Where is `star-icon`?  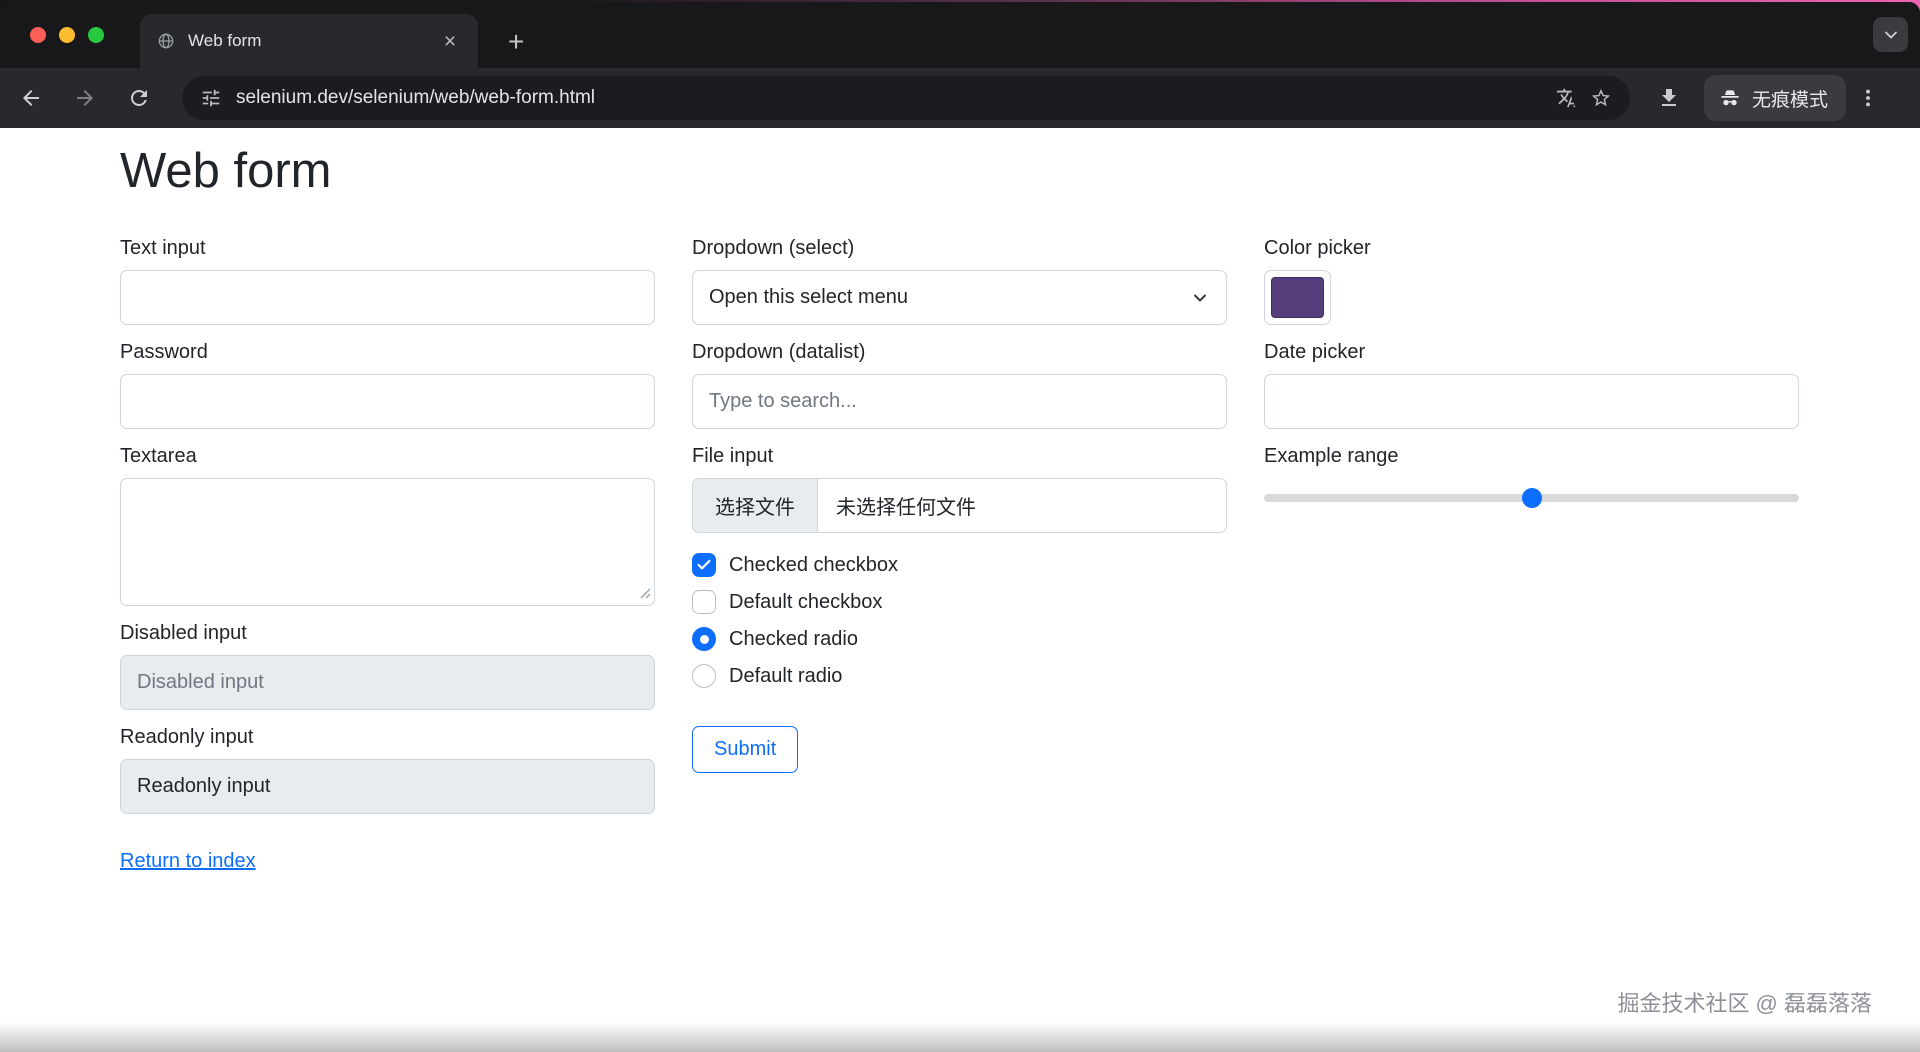 star-icon is located at coordinates (1601, 97).